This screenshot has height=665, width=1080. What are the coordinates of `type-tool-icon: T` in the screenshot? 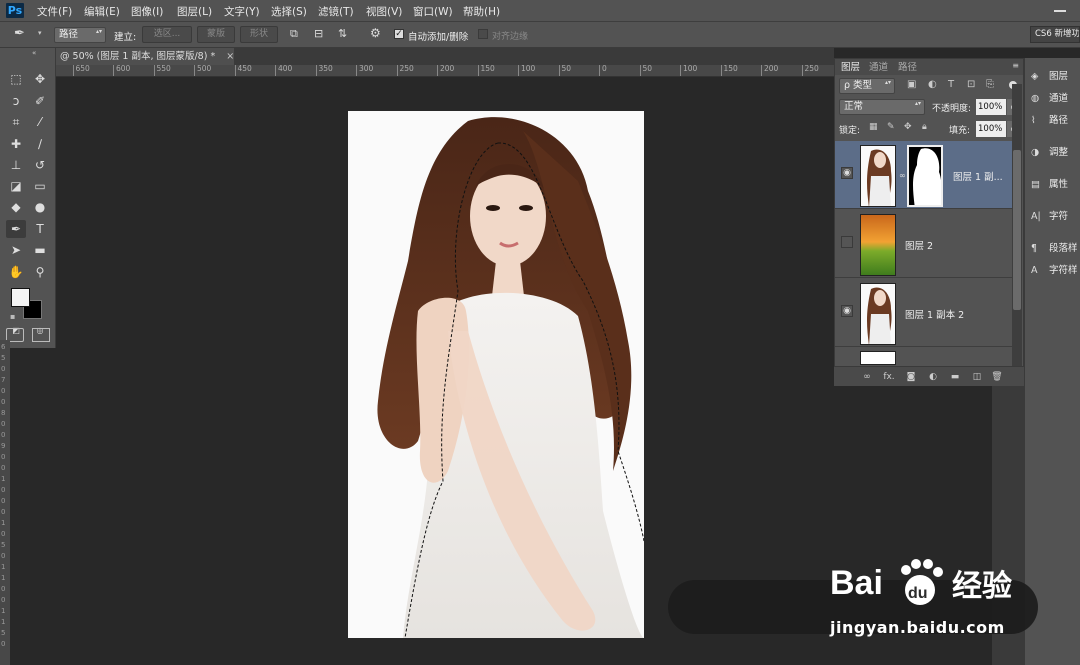 It's located at (40, 229).